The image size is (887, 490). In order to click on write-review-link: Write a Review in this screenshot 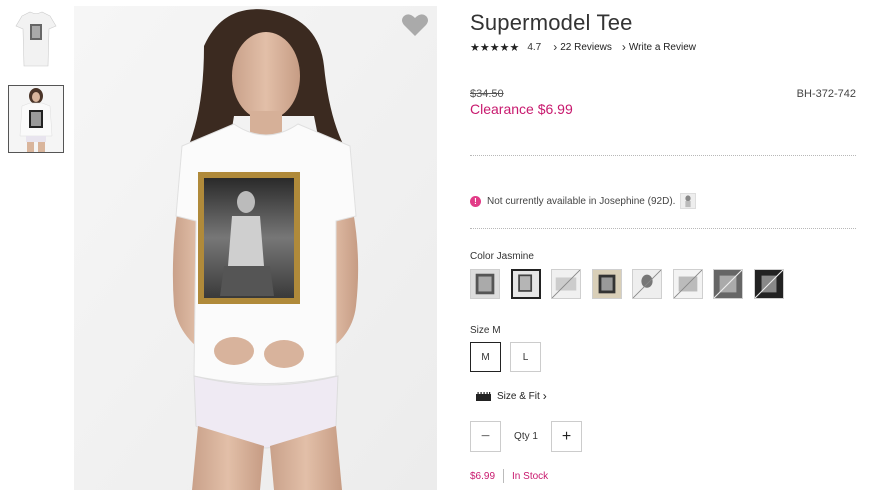, I will do `click(662, 47)`.